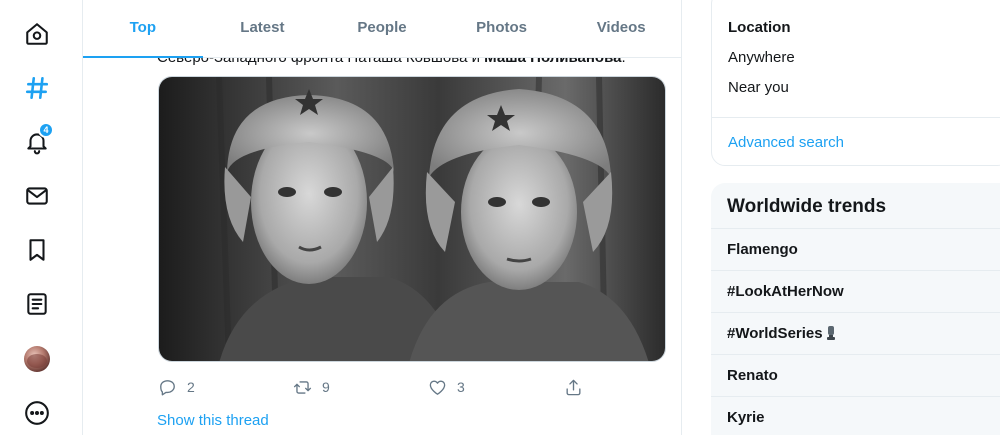 The image size is (1000, 435). I want to click on tab-videos: Videos, so click(621, 29).